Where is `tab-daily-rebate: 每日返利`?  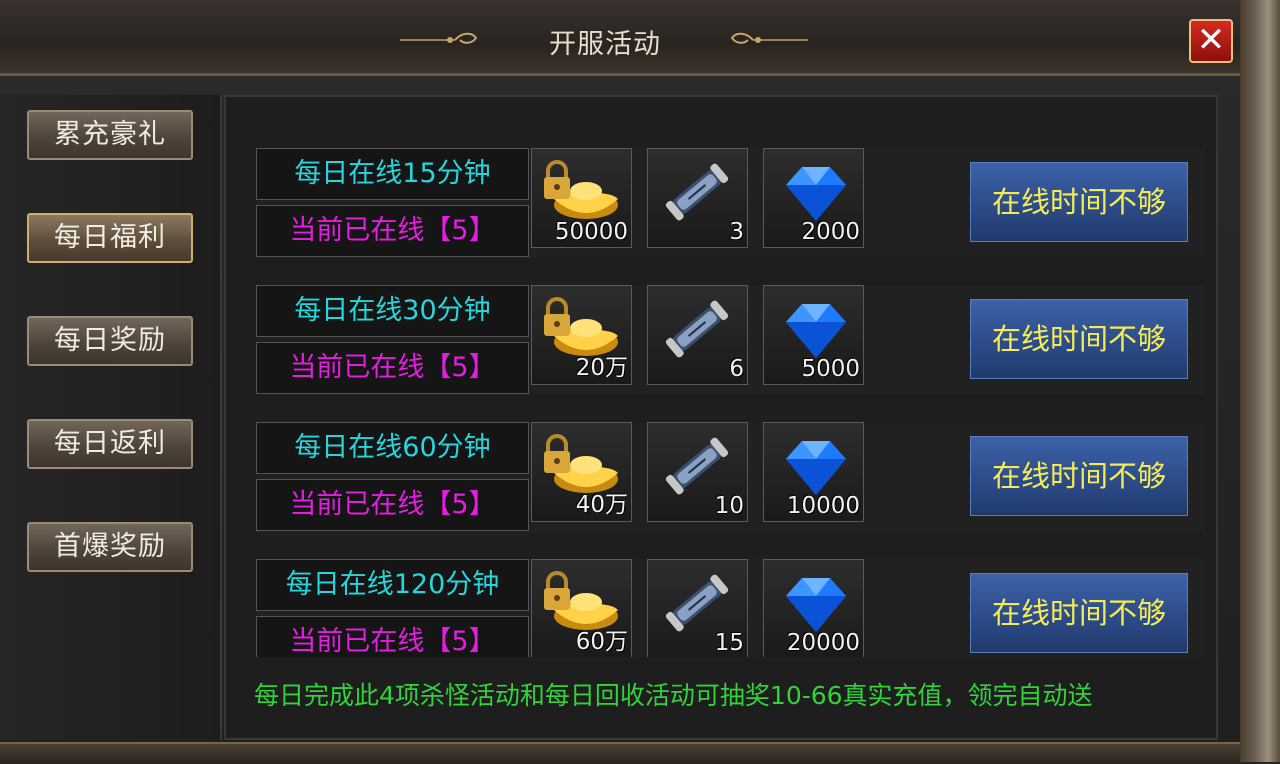
tab-daily-rebate: 每日返利 is located at coordinates (110, 444).